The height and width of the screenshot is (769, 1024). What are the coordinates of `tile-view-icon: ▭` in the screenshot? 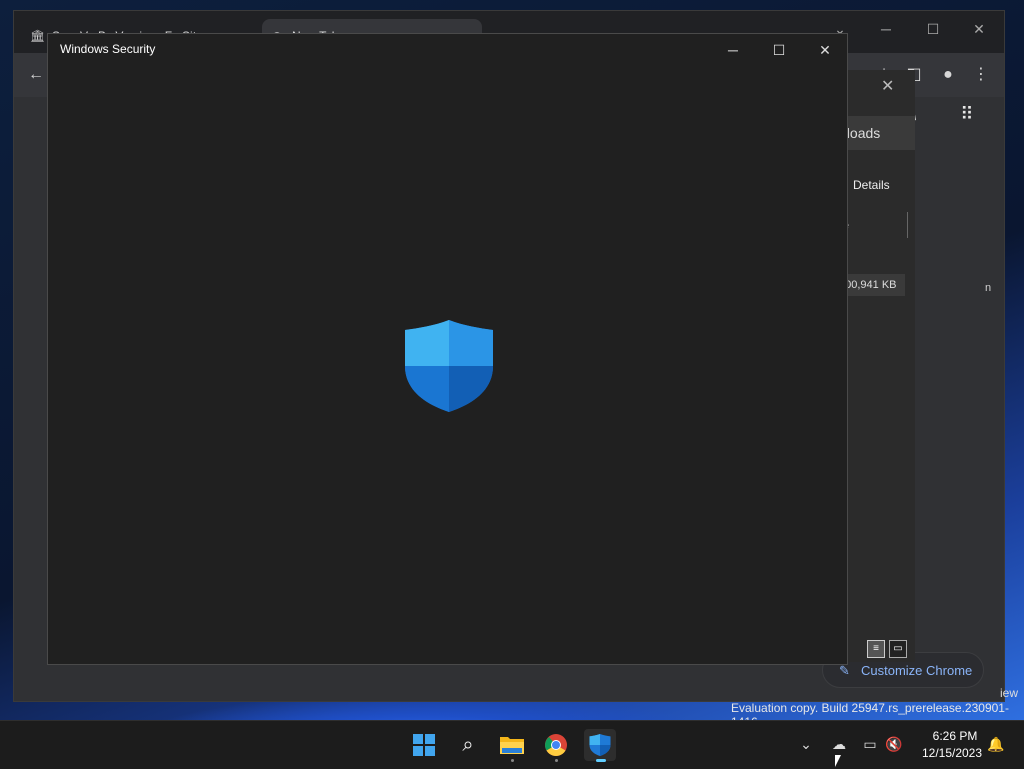 It's located at (898, 649).